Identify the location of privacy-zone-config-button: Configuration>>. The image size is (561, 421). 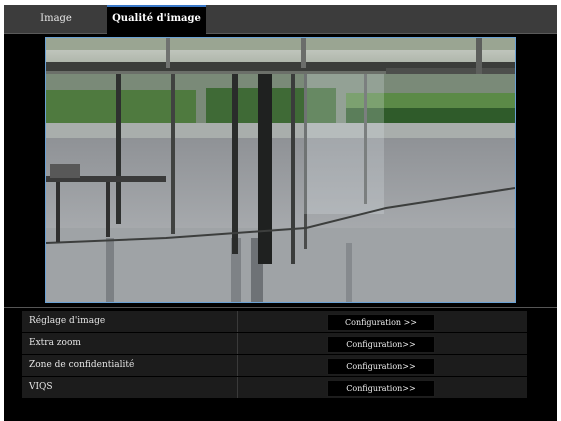
(381, 366).